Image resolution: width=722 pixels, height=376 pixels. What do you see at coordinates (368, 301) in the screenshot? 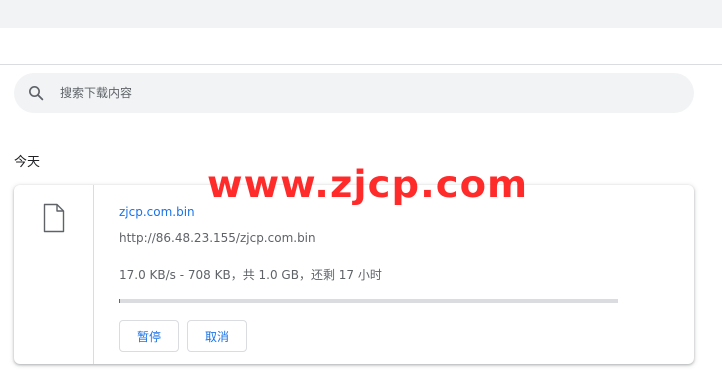
I see `progress-bar` at bounding box center [368, 301].